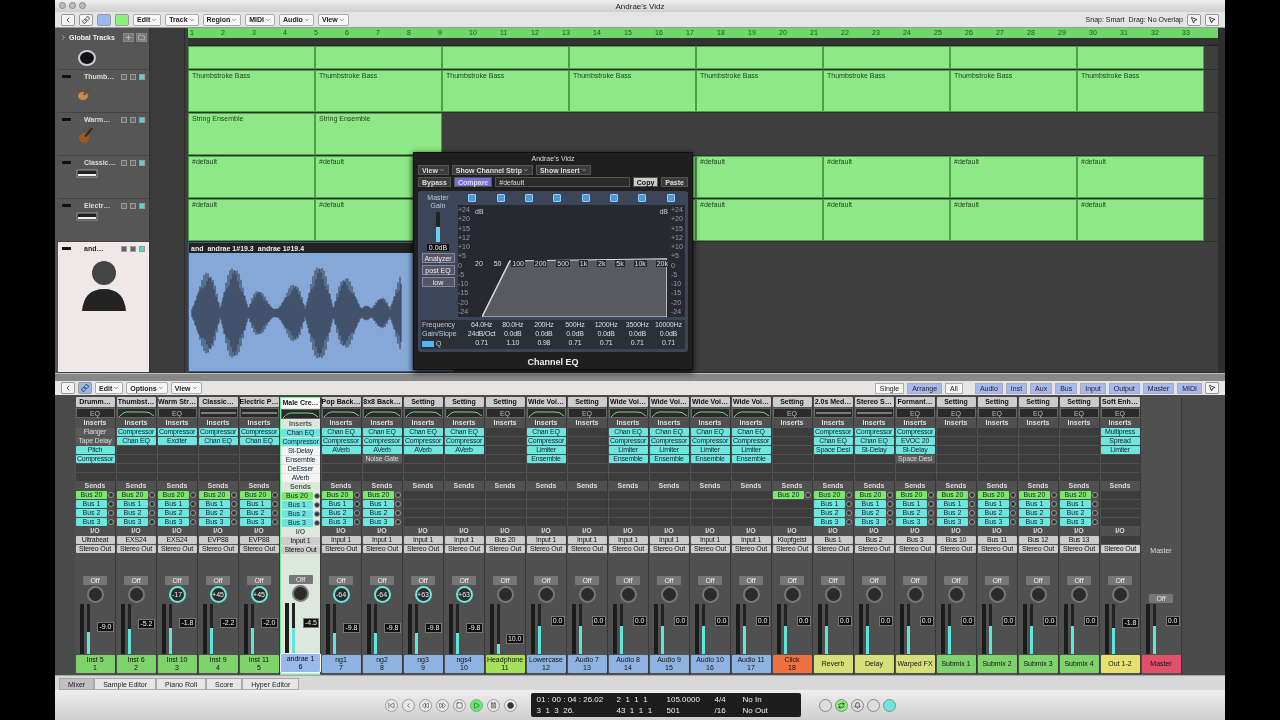 The image size is (1280, 720). What do you see at coordinates (63, 37) in the screenshot?
I see `disclosure-icon` at bounding box center [63, 37].